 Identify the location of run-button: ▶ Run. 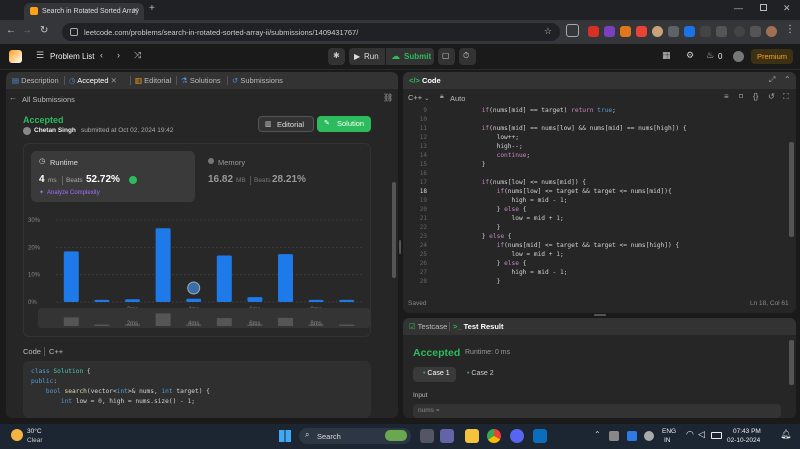
(367, 56).